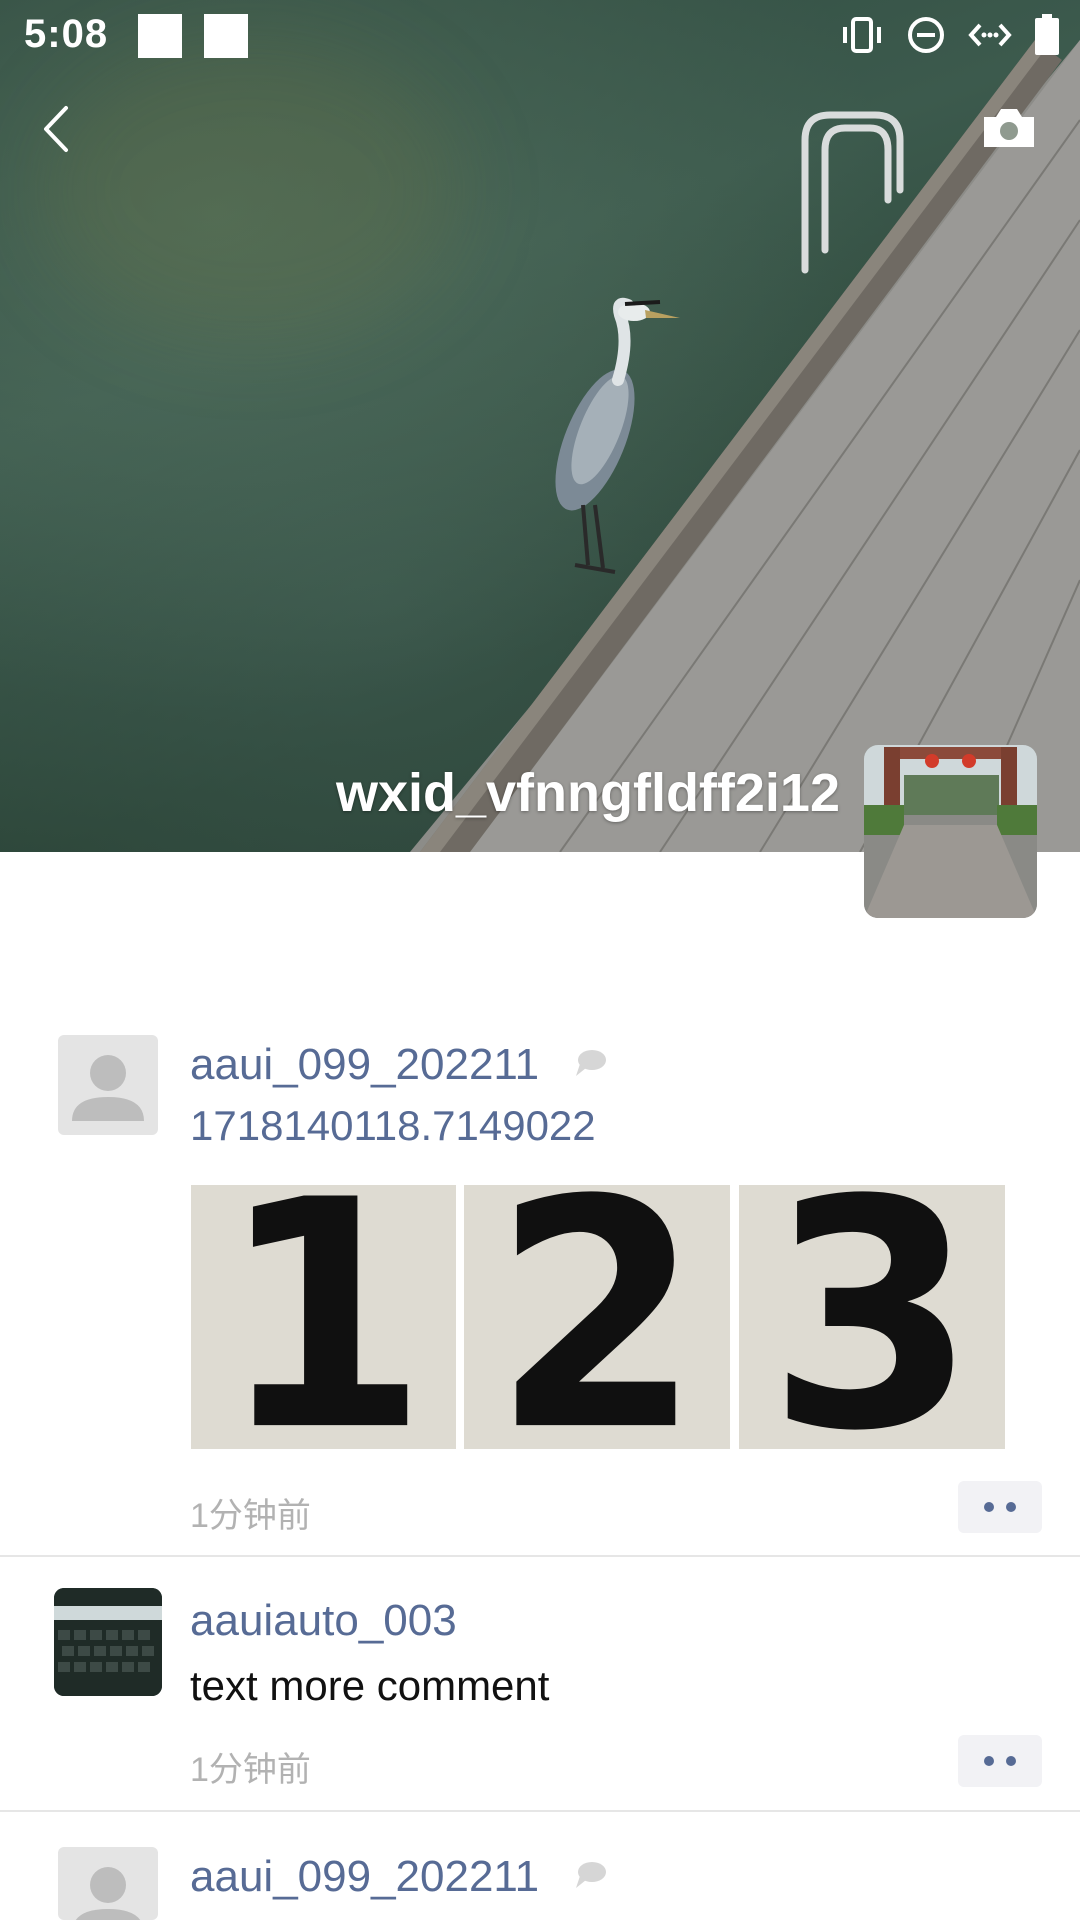 Image resolution: width=1080 pixels, height=1920 pixels. What do you see at coordinates (1047, 34) in the screenshot?
I see `battery-icon` at bounding box center [1047, 34].